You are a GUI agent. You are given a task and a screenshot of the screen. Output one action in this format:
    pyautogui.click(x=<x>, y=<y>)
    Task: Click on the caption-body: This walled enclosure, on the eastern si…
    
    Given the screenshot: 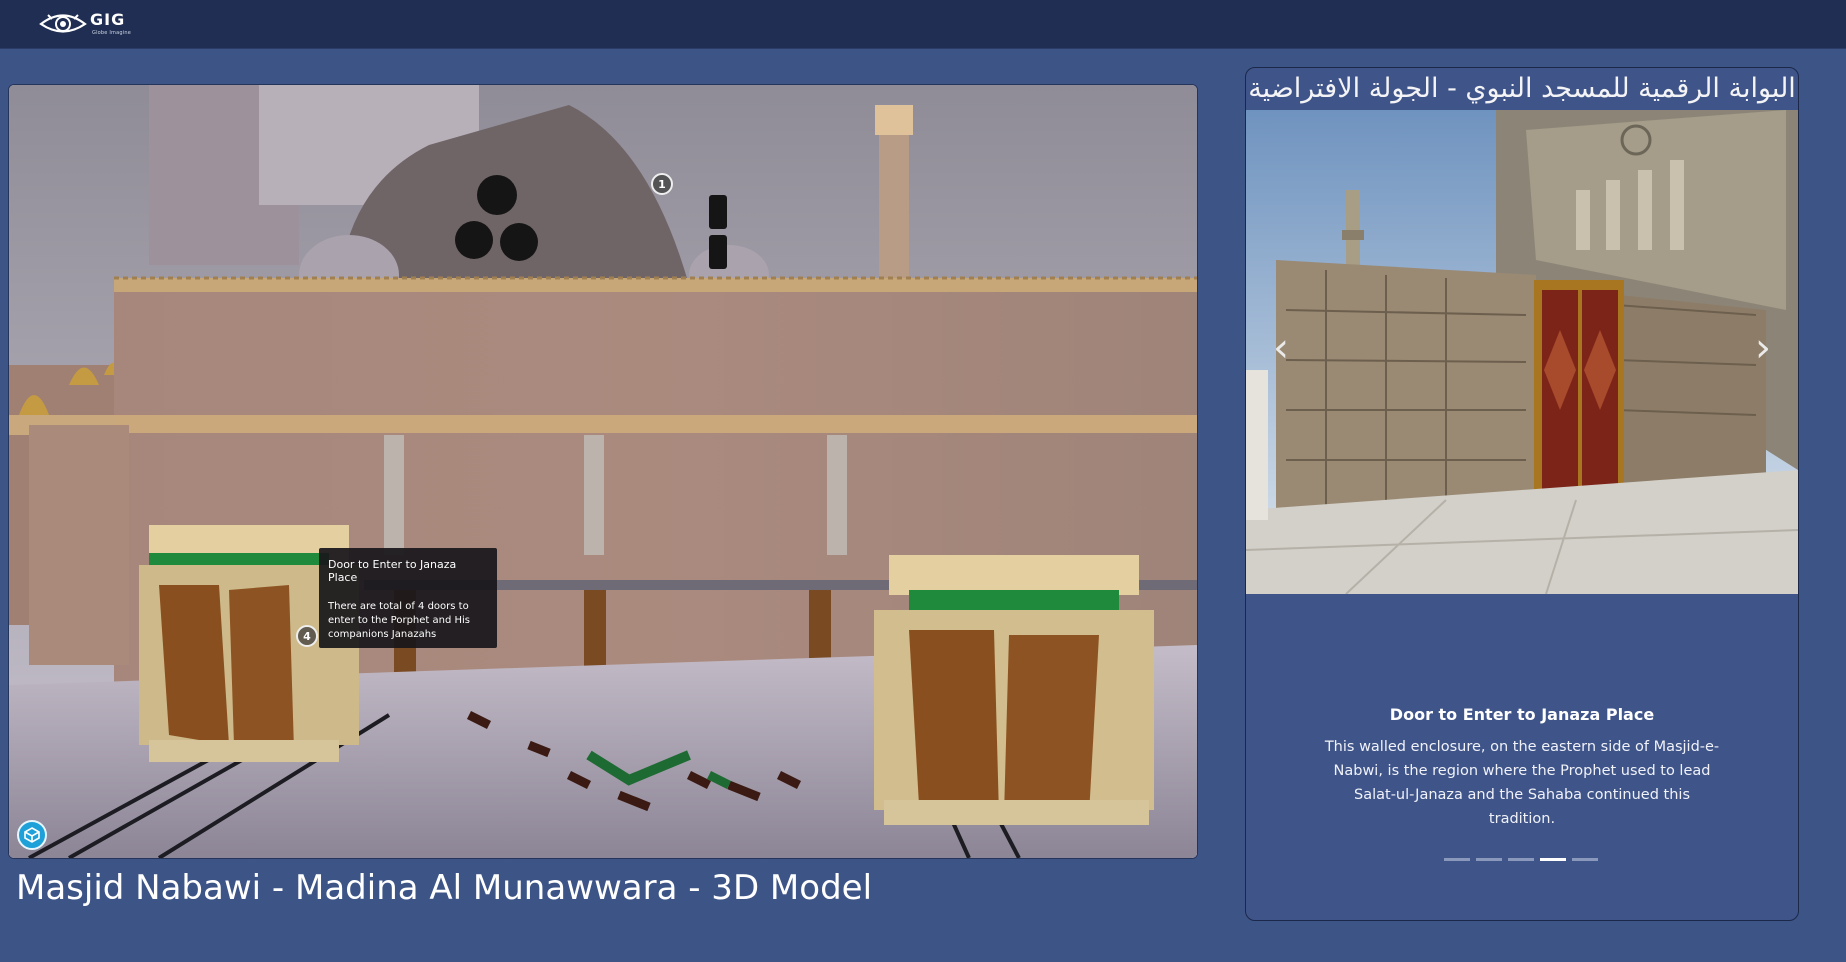 What is the action you would take?
    pyautogui.click(x=1522, y=783)
    